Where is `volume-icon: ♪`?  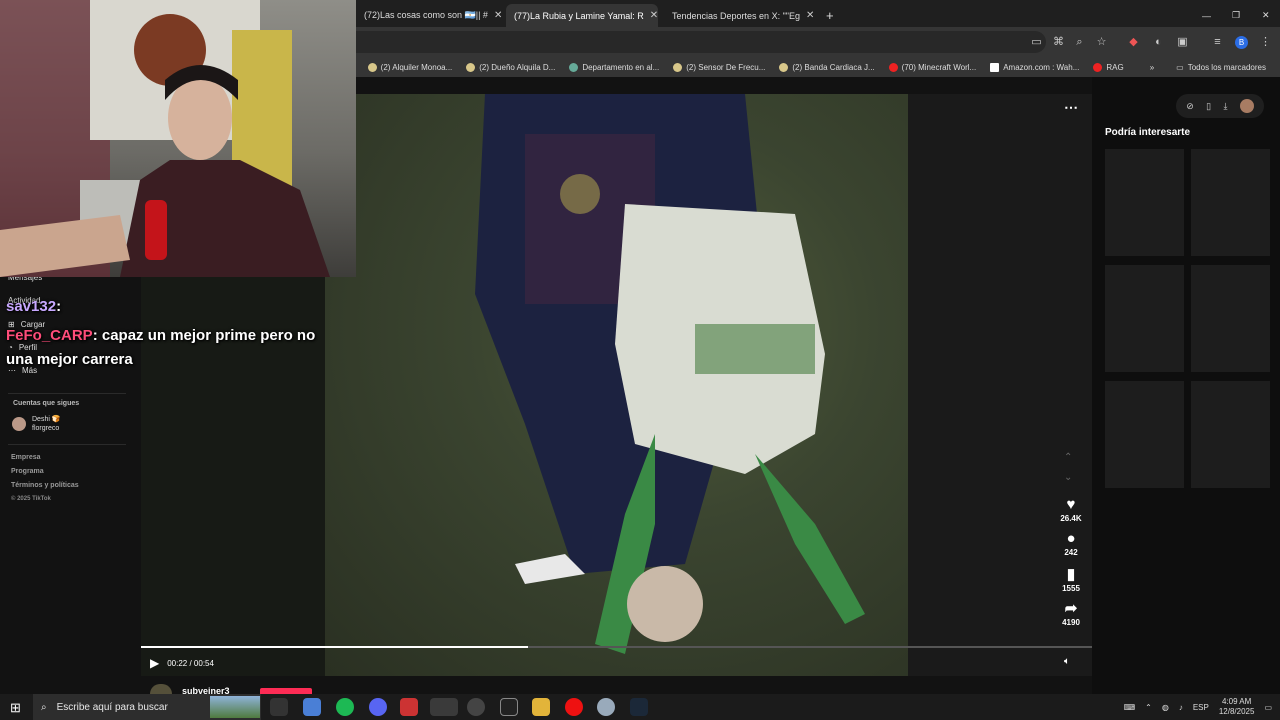 volume-icon: ♪ is located at coordinates (1181, 707).